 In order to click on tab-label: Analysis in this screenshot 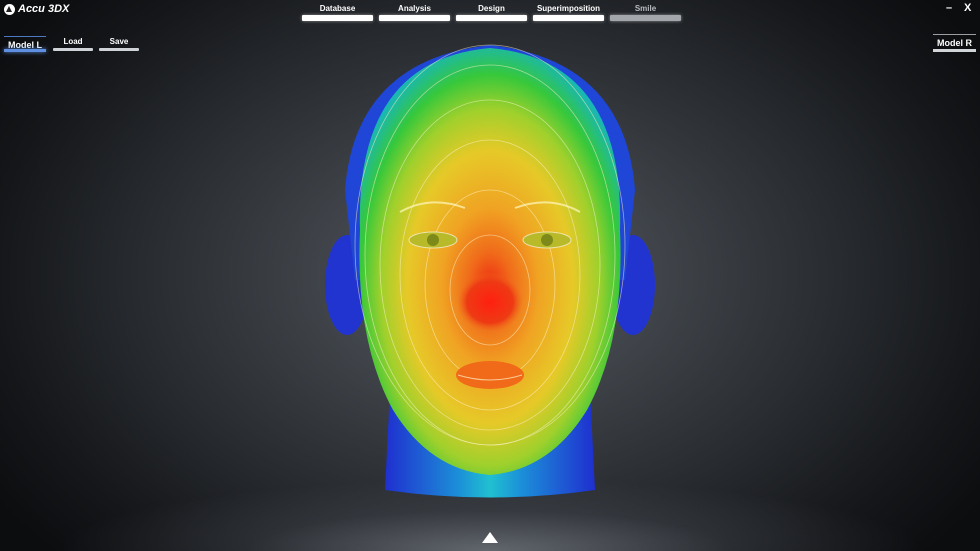, I will do `click(414, 8)`.